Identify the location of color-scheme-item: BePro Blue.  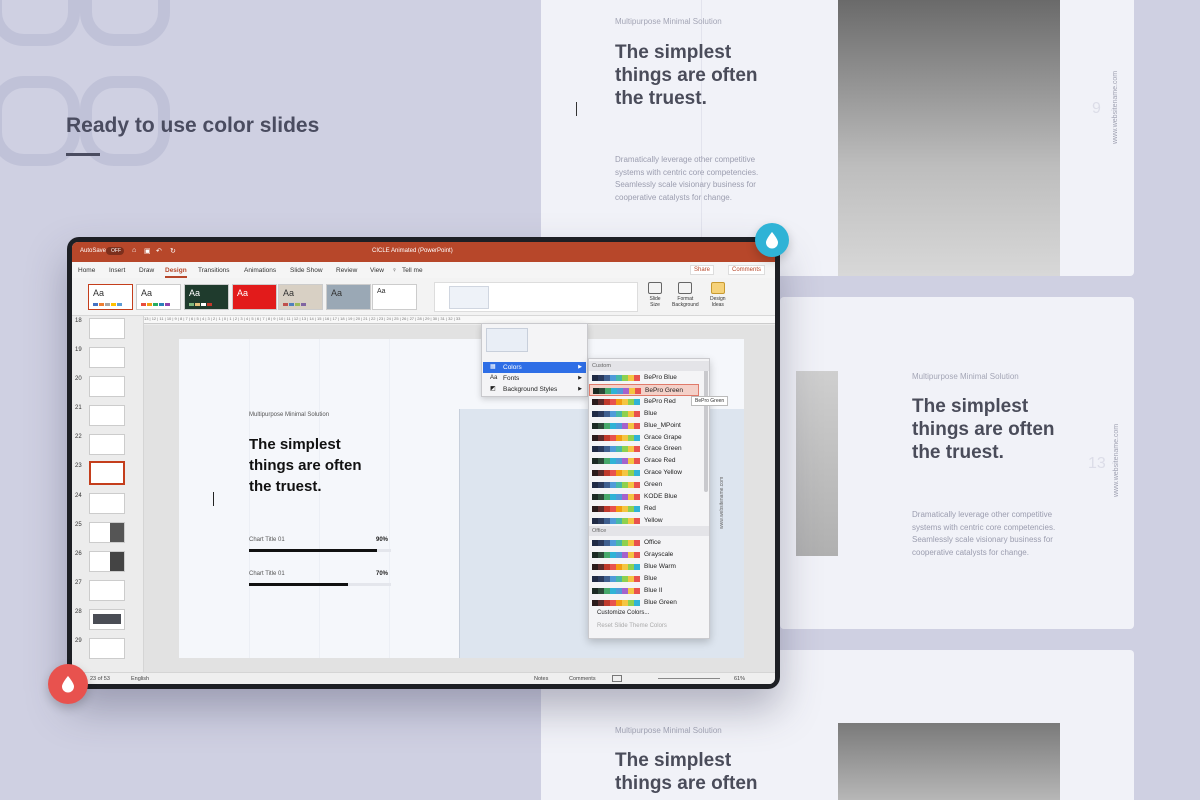
(644, 378).